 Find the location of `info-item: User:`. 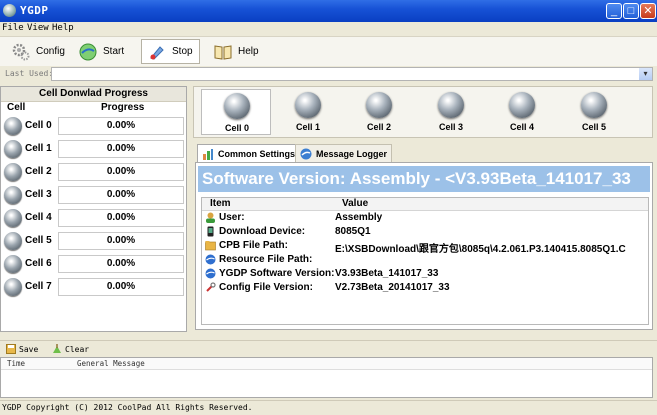

info-item: User: is located at coordinates (232, 217).